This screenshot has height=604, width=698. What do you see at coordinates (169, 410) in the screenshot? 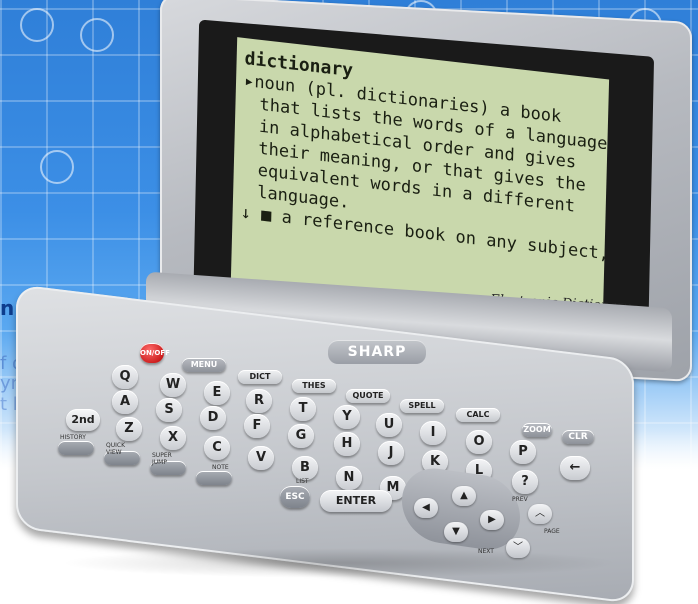
I see `key-s: S` at bounding box center [169, 410].